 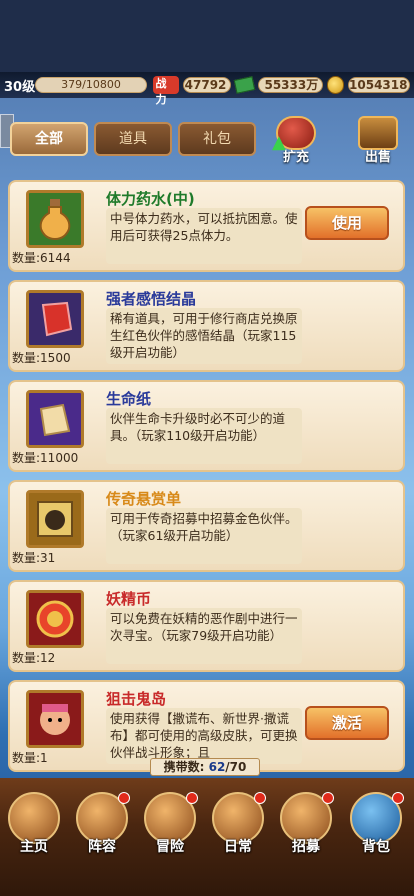 I want to click on nav-daily: 日常, so click(x=238, y=829).